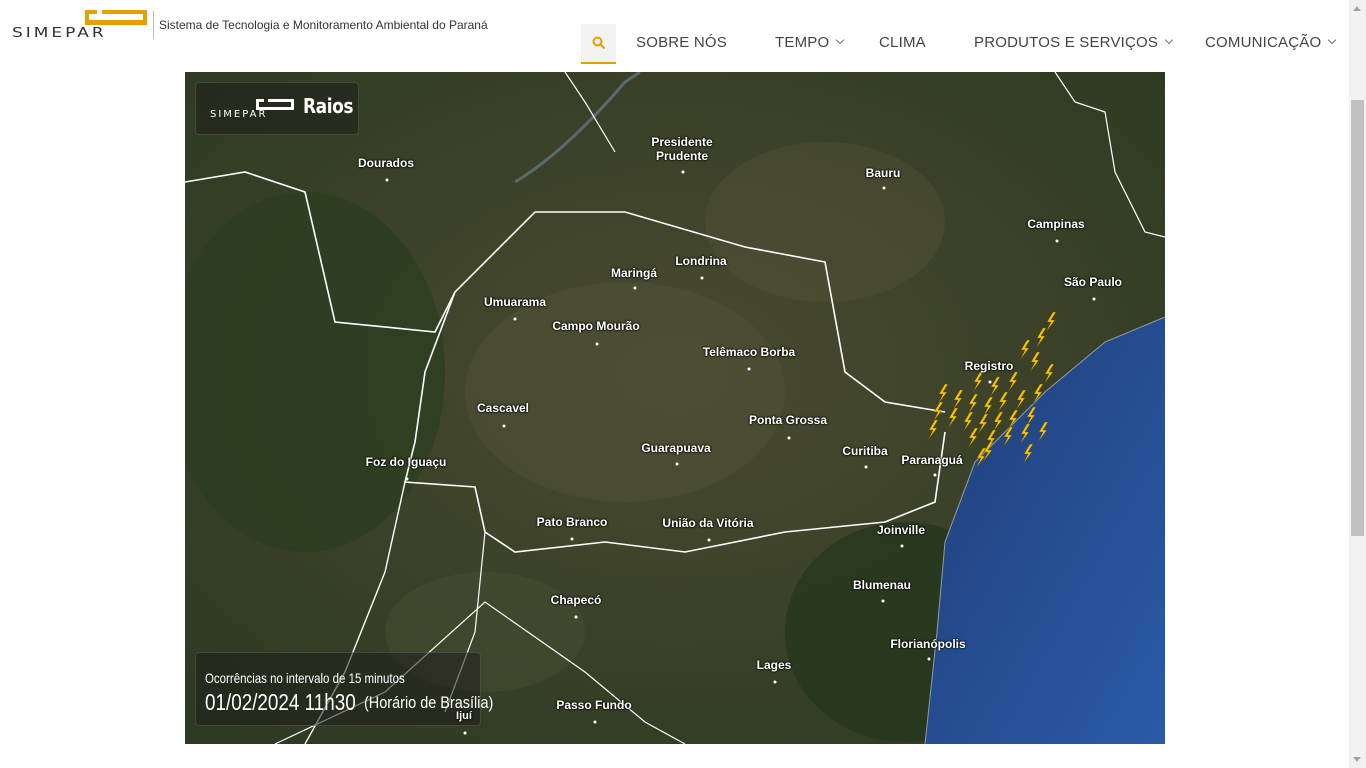 The height and width of the screenshot is (768, 1366). What do you see at coordinates (1357, 8) in the screenshot?
I see `scroll-up-arrow-icon` at bounding box center [1357, 8].